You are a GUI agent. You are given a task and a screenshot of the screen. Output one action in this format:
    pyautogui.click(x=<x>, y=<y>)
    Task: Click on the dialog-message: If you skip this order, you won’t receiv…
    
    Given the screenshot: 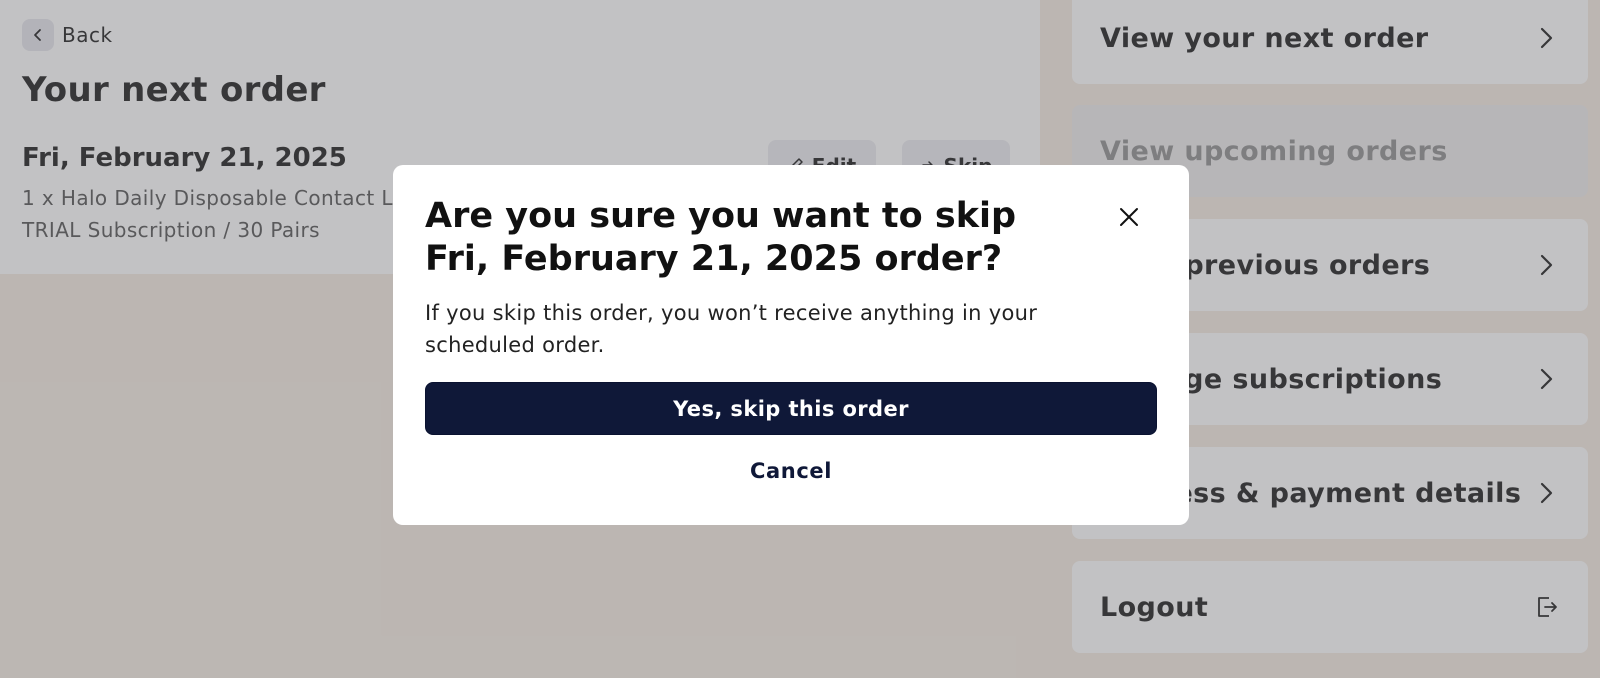 What is the action you would take?
    pyautogui.click(x=731, y=329)
    